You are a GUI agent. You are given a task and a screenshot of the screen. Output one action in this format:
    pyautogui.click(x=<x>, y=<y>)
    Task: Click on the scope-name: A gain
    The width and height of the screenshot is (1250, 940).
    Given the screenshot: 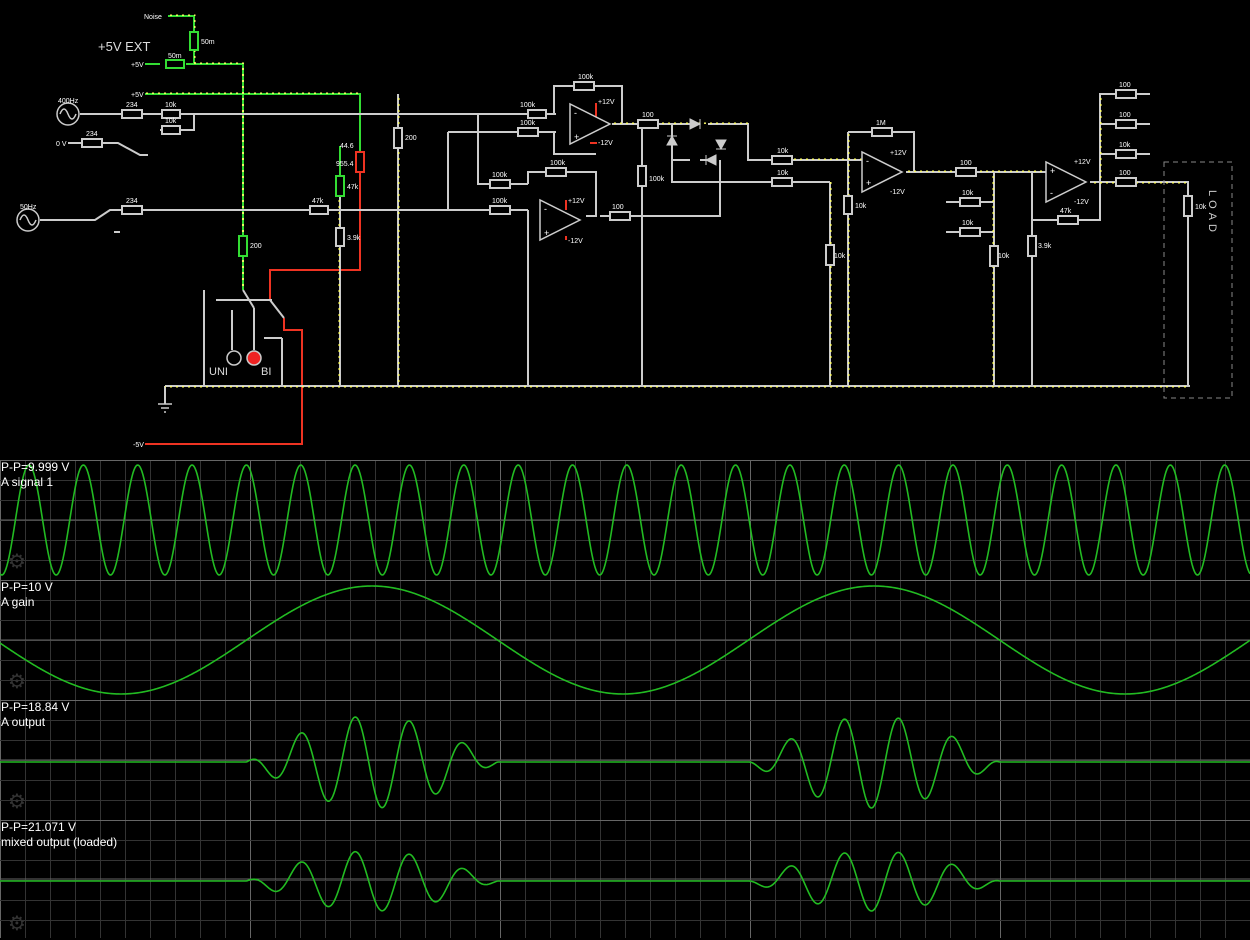 What is the action you would take?
    pyautogui.click(x=18, y=602)
    